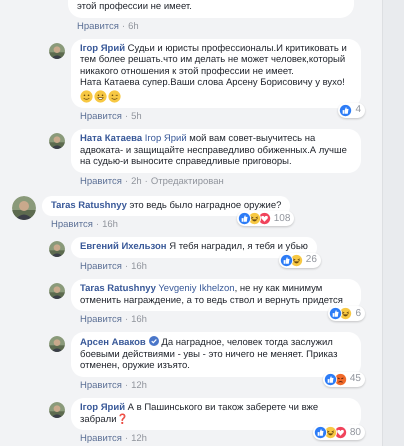  I want to click on comment-text: этой профессии не имеет., so click(135, 7).